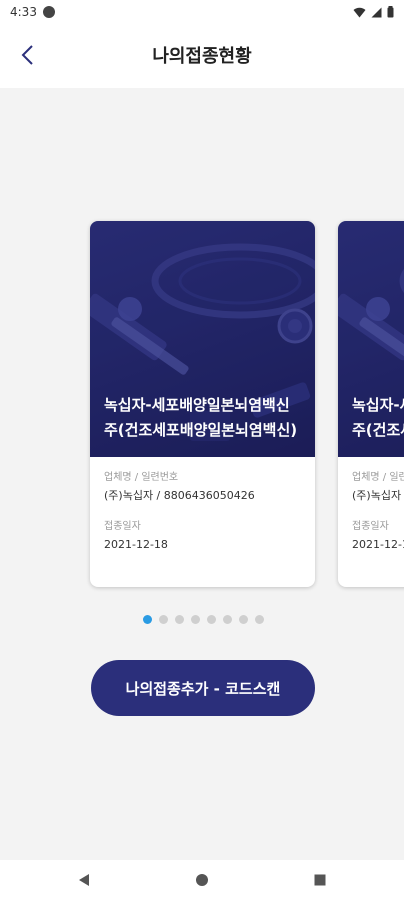 The image size is (404, 900). What do you see at coordinates (202, 12) in the screenshot?
I see `status-bar: 4:33` at bounding box center [202, 12].